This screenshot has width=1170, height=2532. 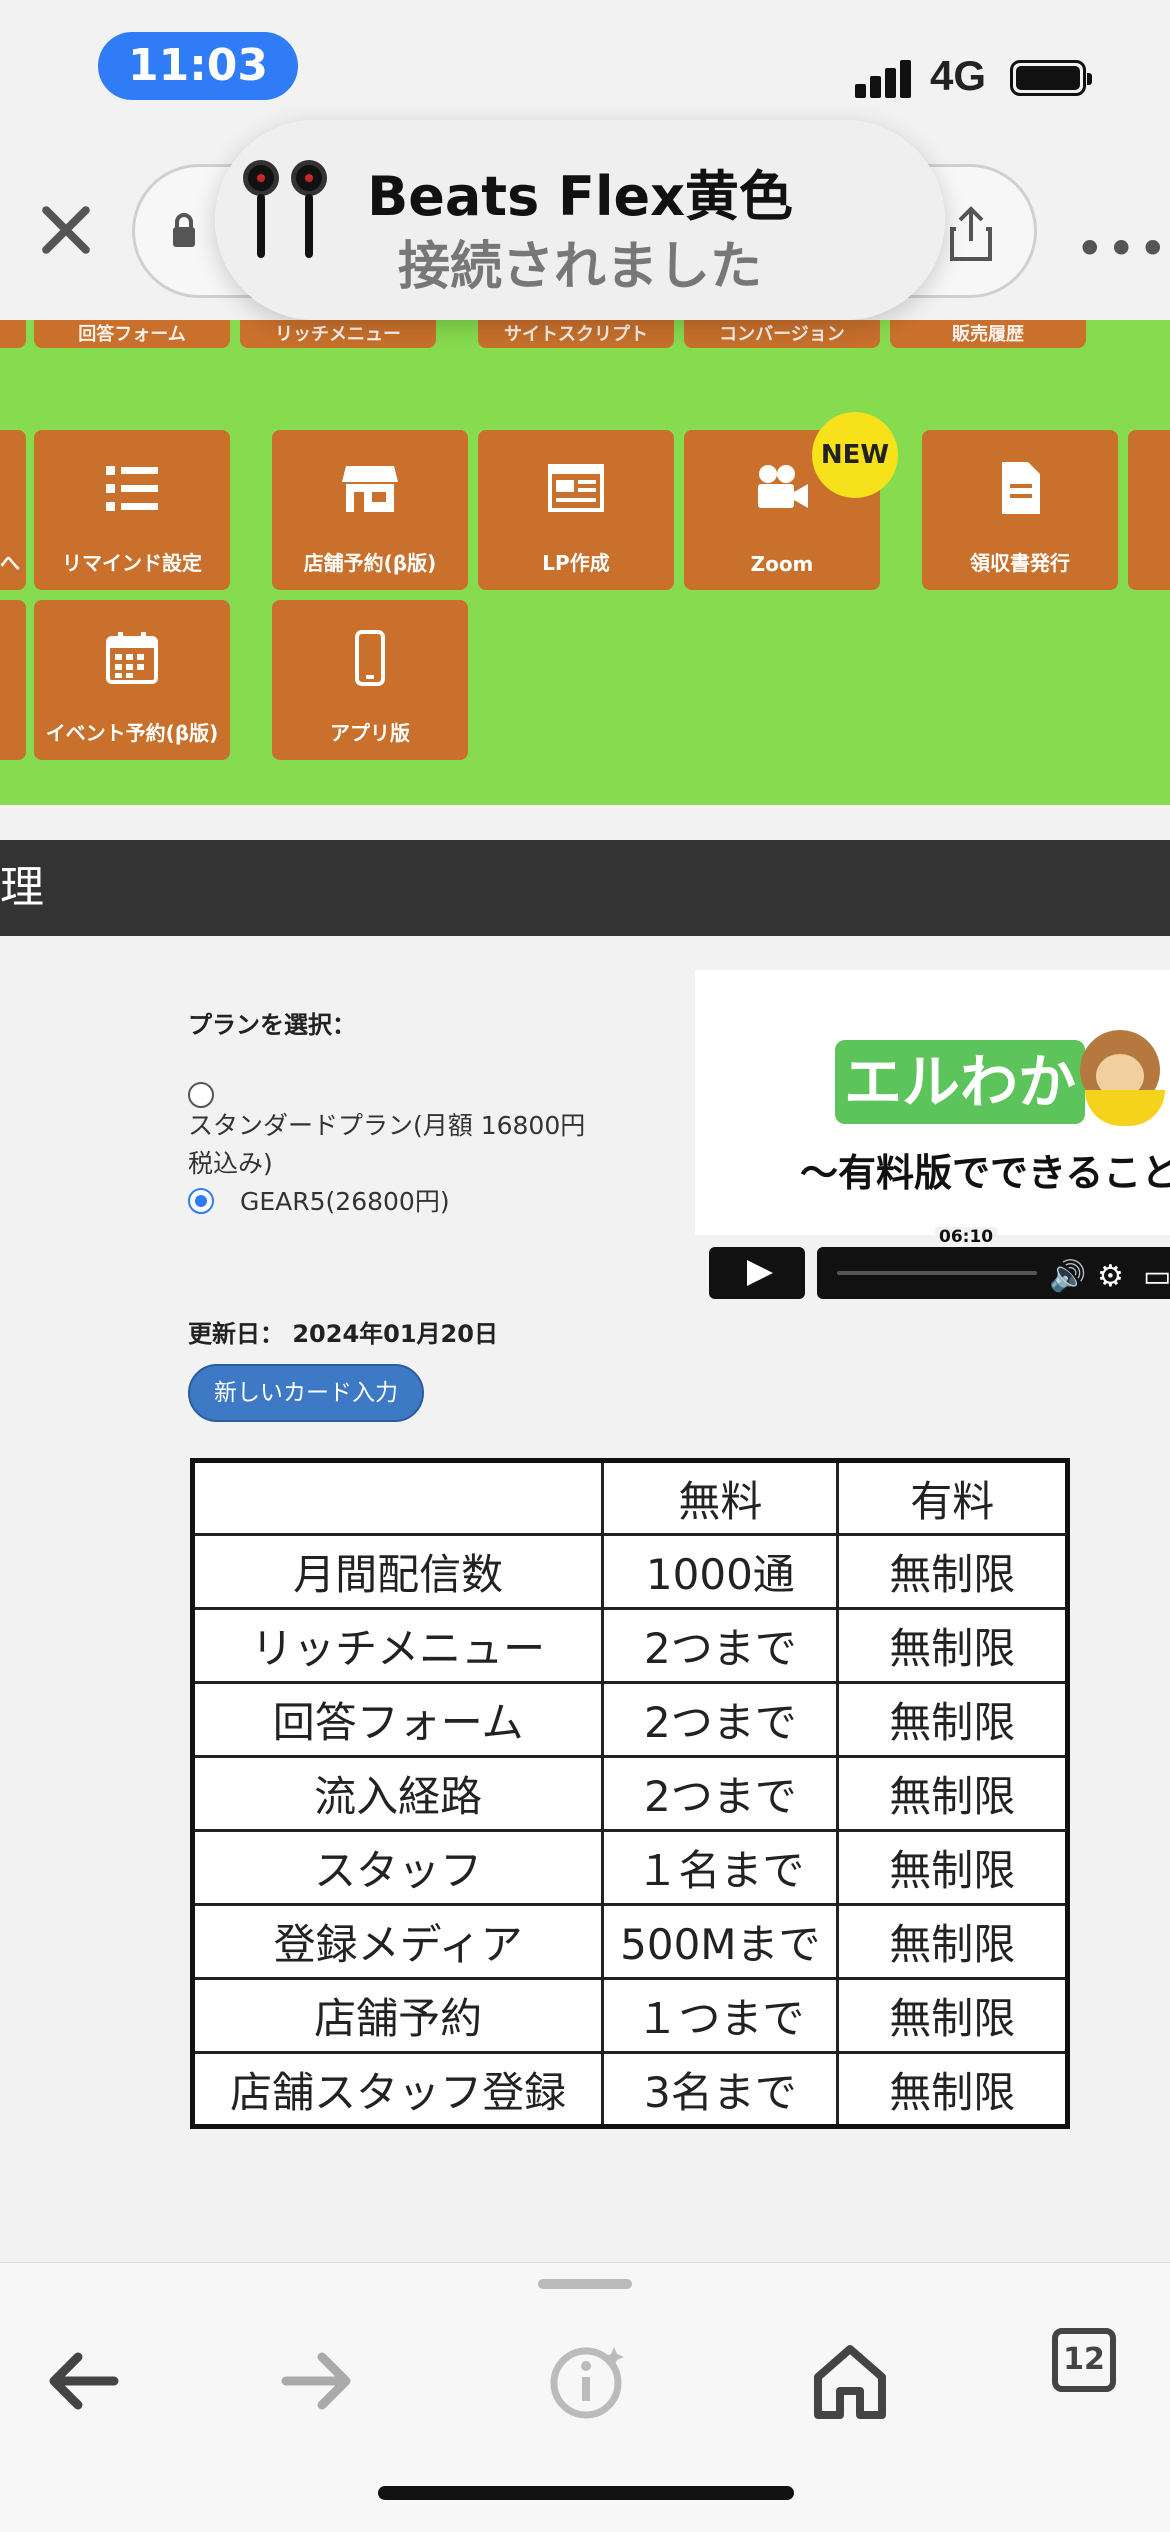 What do you see at coordinates (1125, 1108) in the screenshot?
I see `banana-icon` at bounding box center [1125, 1108].